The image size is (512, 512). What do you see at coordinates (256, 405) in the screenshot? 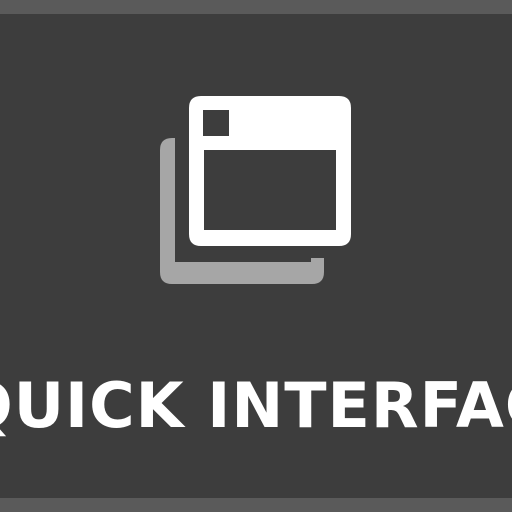
I see `app-wordmark: QUICK INTERFACE` at bounding box center [256, 405].